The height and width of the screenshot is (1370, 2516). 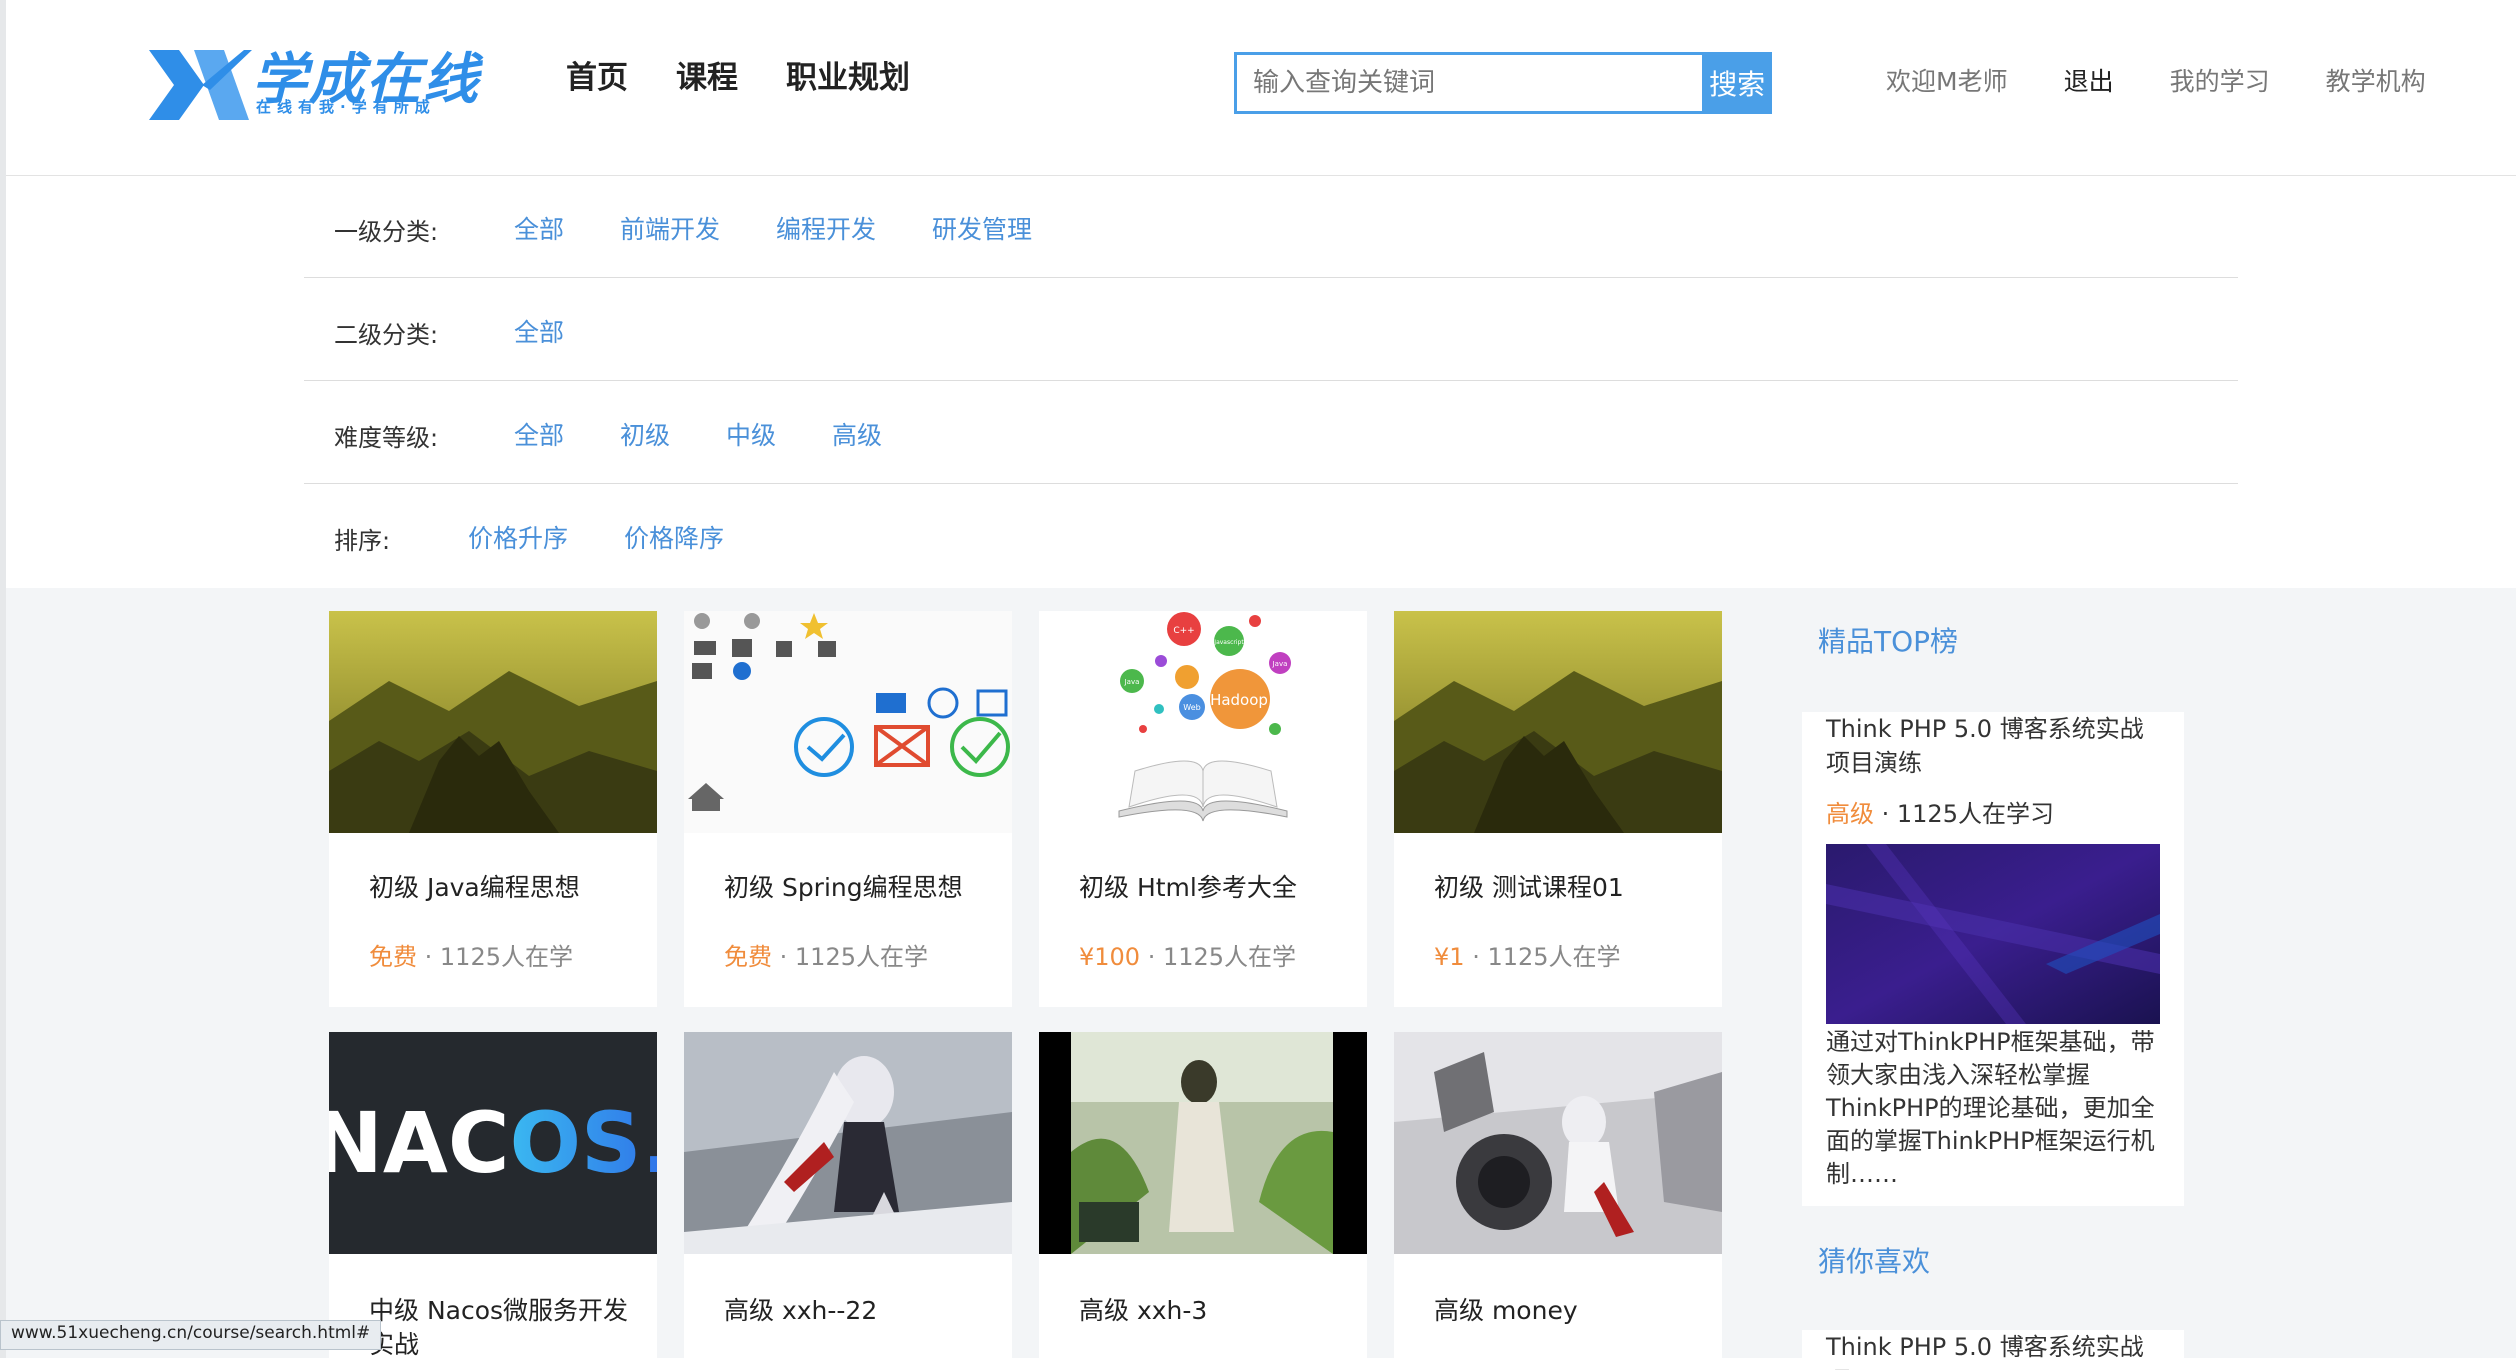 I want to click on filter-row-difficulty: 难度等级: 全部 初级 中级 高级, so click(x=1271, y=433).